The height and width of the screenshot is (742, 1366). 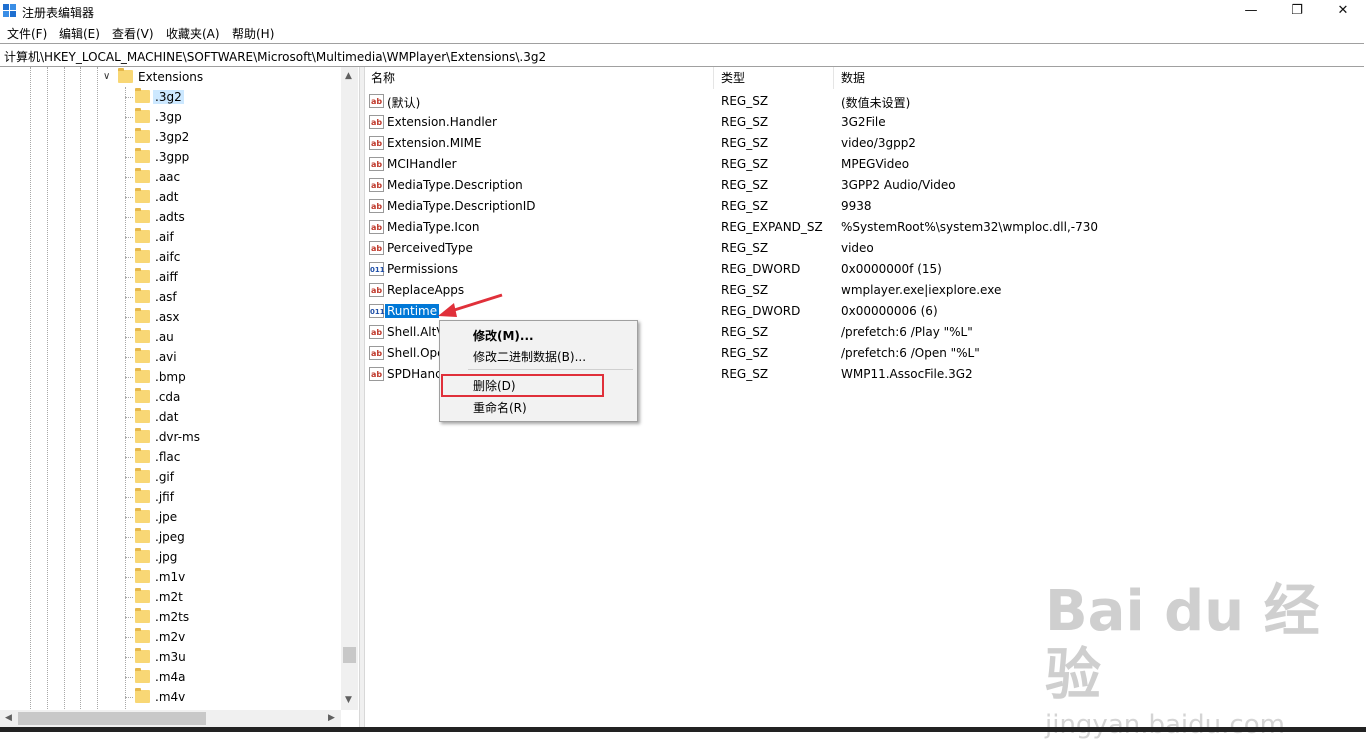 I want to click on tree-item-label: .jpeg, so click(x=170, y=537).